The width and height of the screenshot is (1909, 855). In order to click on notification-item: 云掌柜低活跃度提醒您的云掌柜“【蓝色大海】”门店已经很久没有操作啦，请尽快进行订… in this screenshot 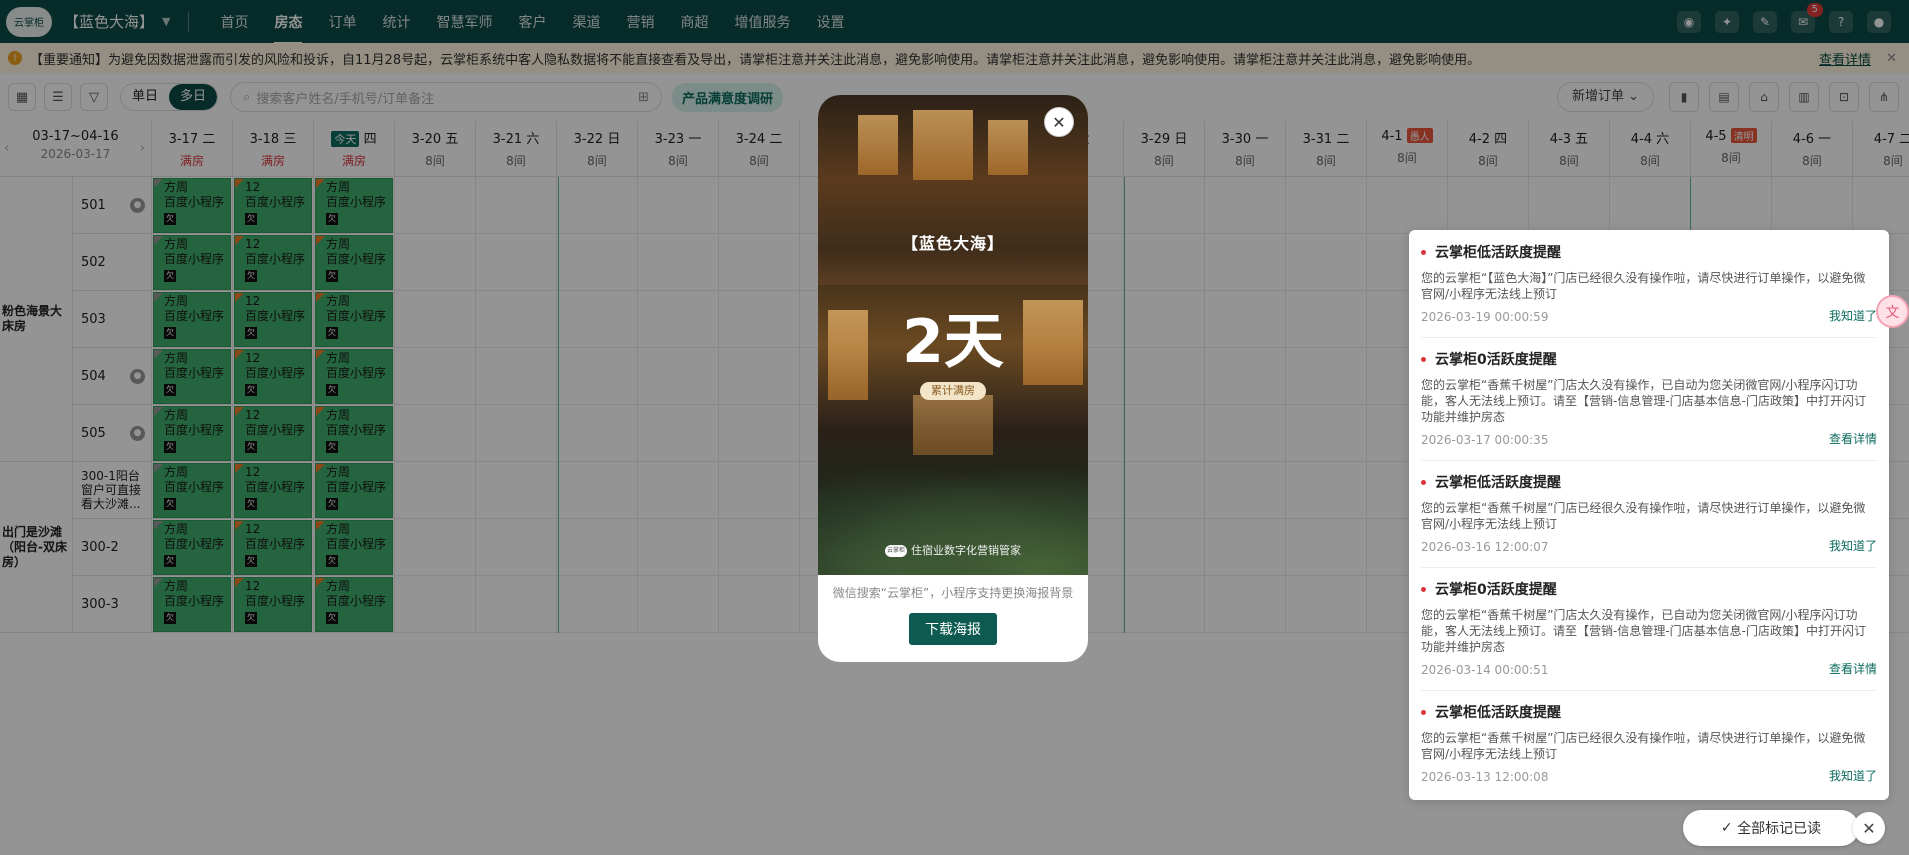, I will do `click(1649, 283)`.